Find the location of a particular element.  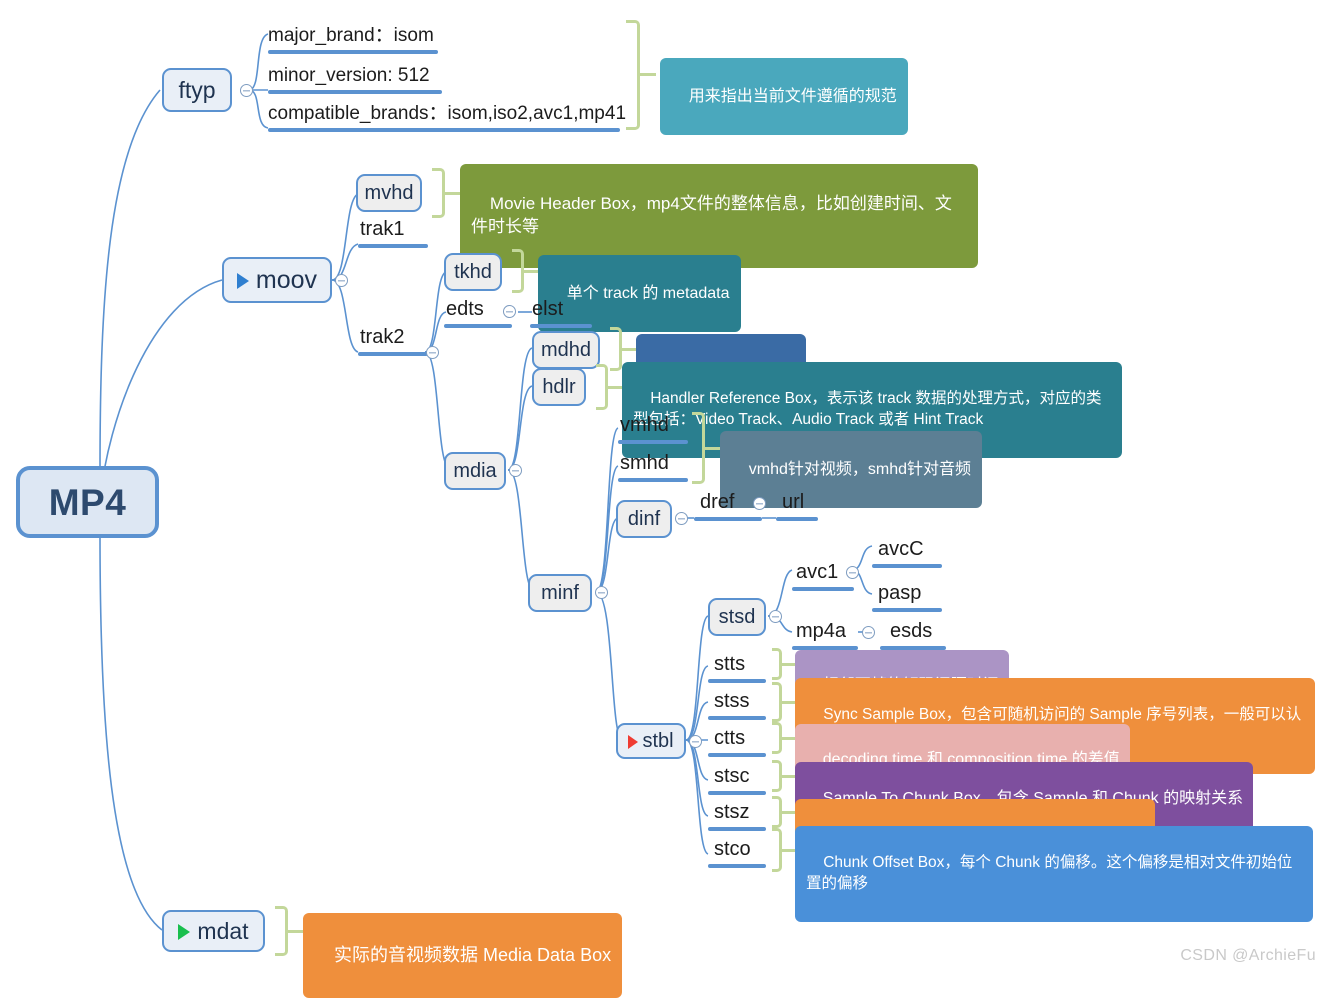

underline-smhd is located at coordinates (653, 480).